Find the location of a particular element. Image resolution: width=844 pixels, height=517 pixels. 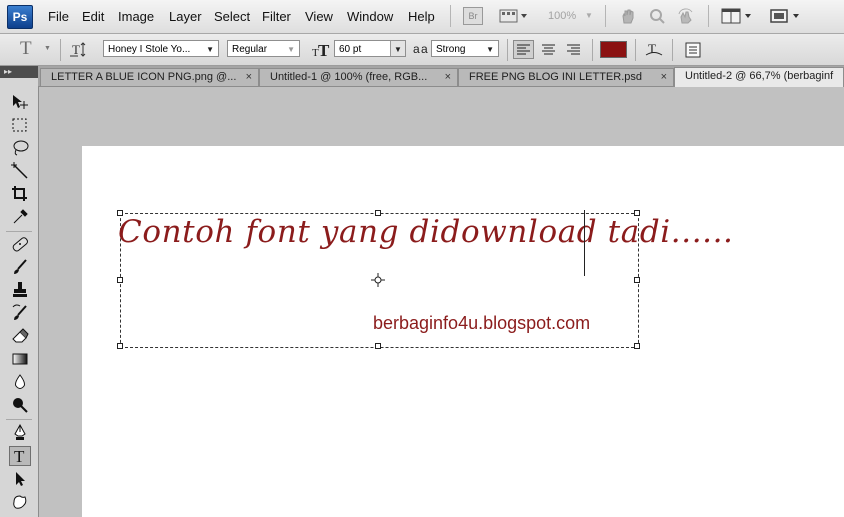

marquee-tool is located at coordinates (20, 125).